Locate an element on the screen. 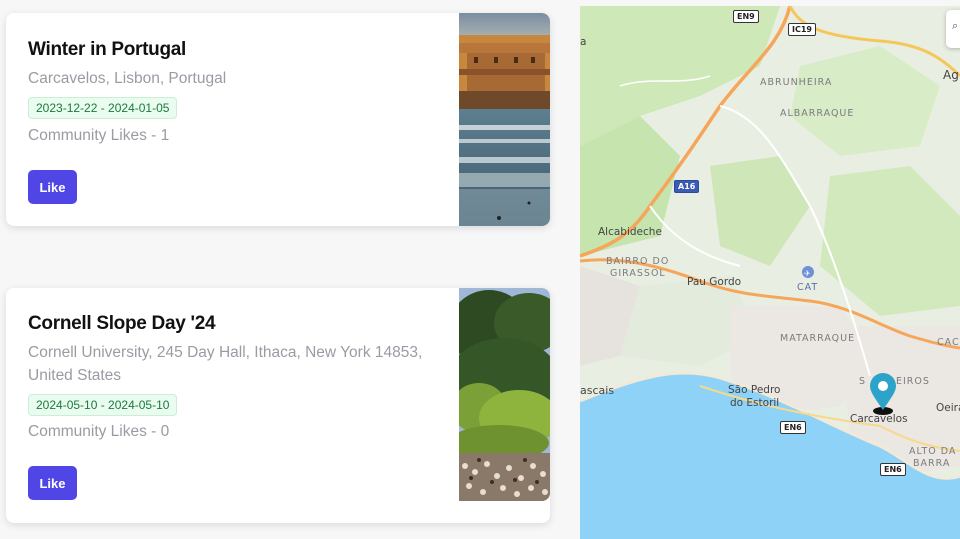  road-shield: A16 is located at coordinates (687, 186).